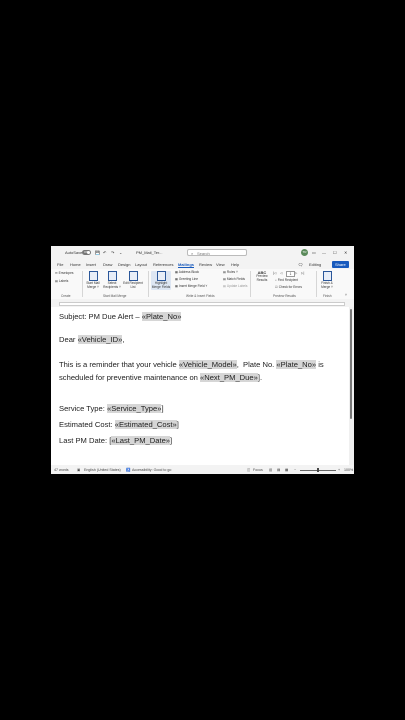 The height and width of the screenshot is (720, 405). Describe the element at coordinates (249, 469) in the screenshot. I see `focus-icon: ◫` at that location.